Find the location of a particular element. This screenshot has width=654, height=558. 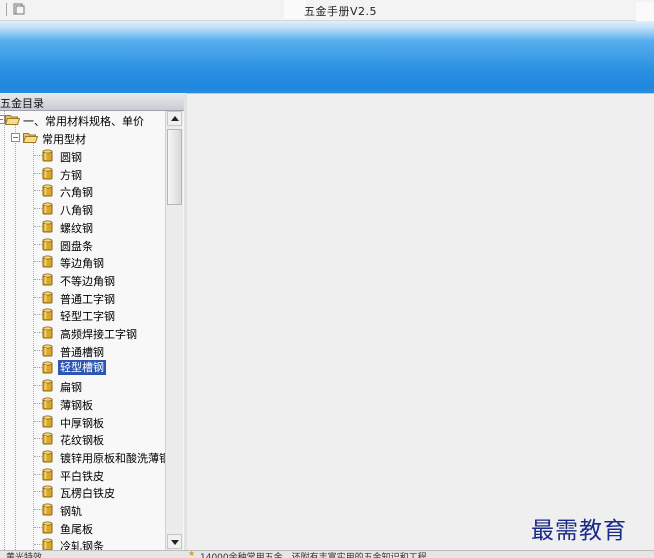

title-app-icon is located at coordinates (295, 9).